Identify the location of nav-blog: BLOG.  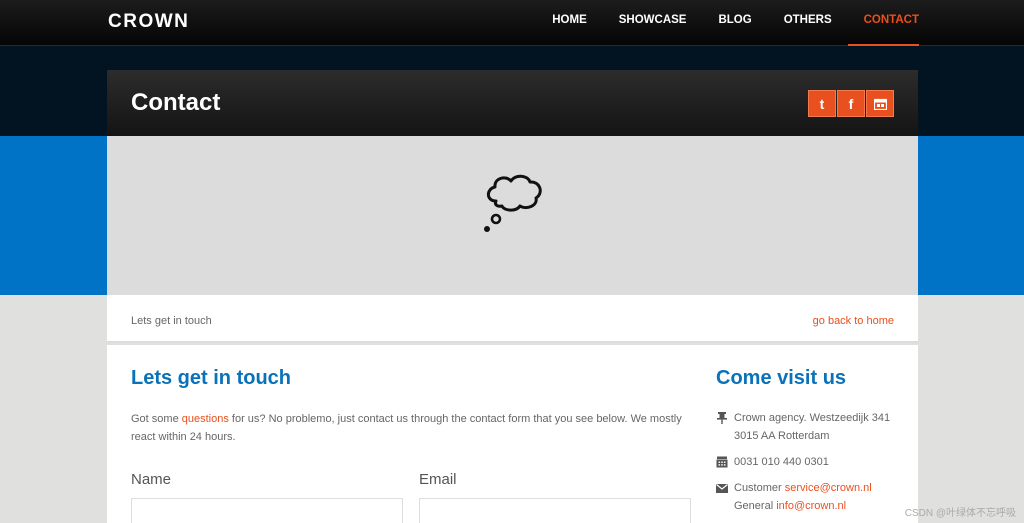
(734, 23).